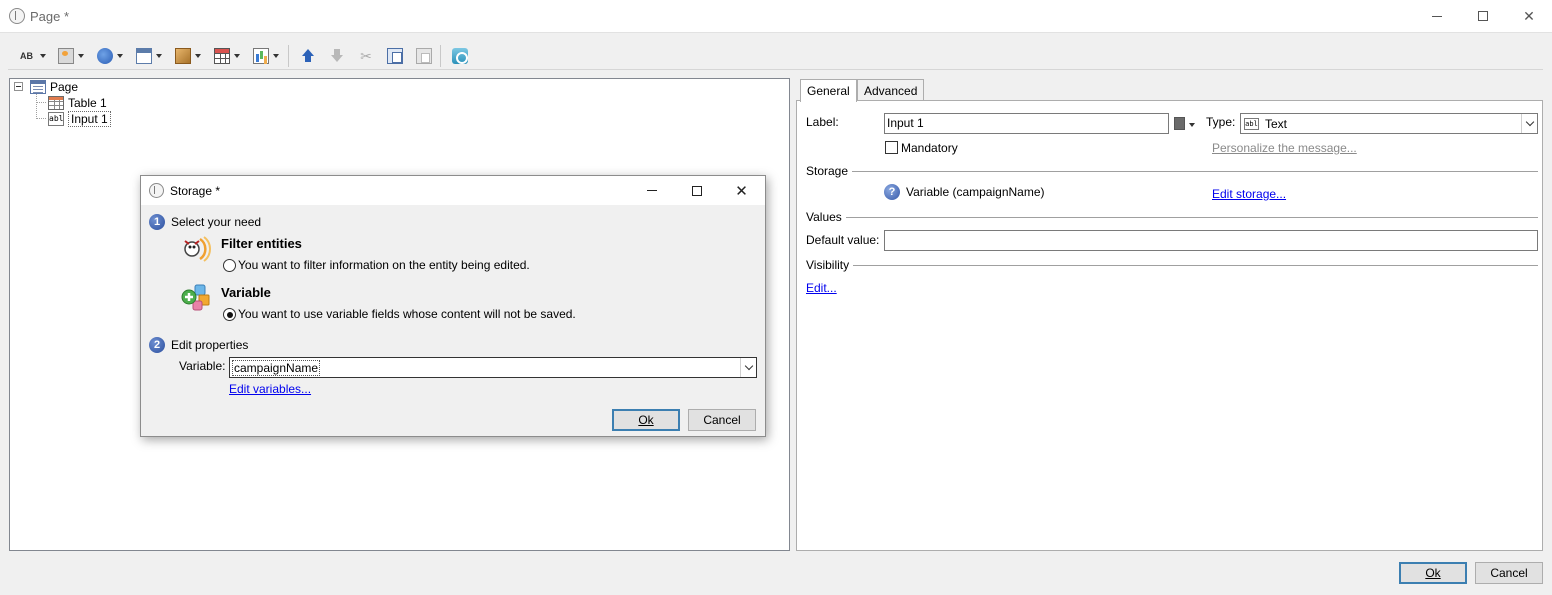 The image size is (1552, 595). I want to click on ok-button: Ok, so click(1433, 573).